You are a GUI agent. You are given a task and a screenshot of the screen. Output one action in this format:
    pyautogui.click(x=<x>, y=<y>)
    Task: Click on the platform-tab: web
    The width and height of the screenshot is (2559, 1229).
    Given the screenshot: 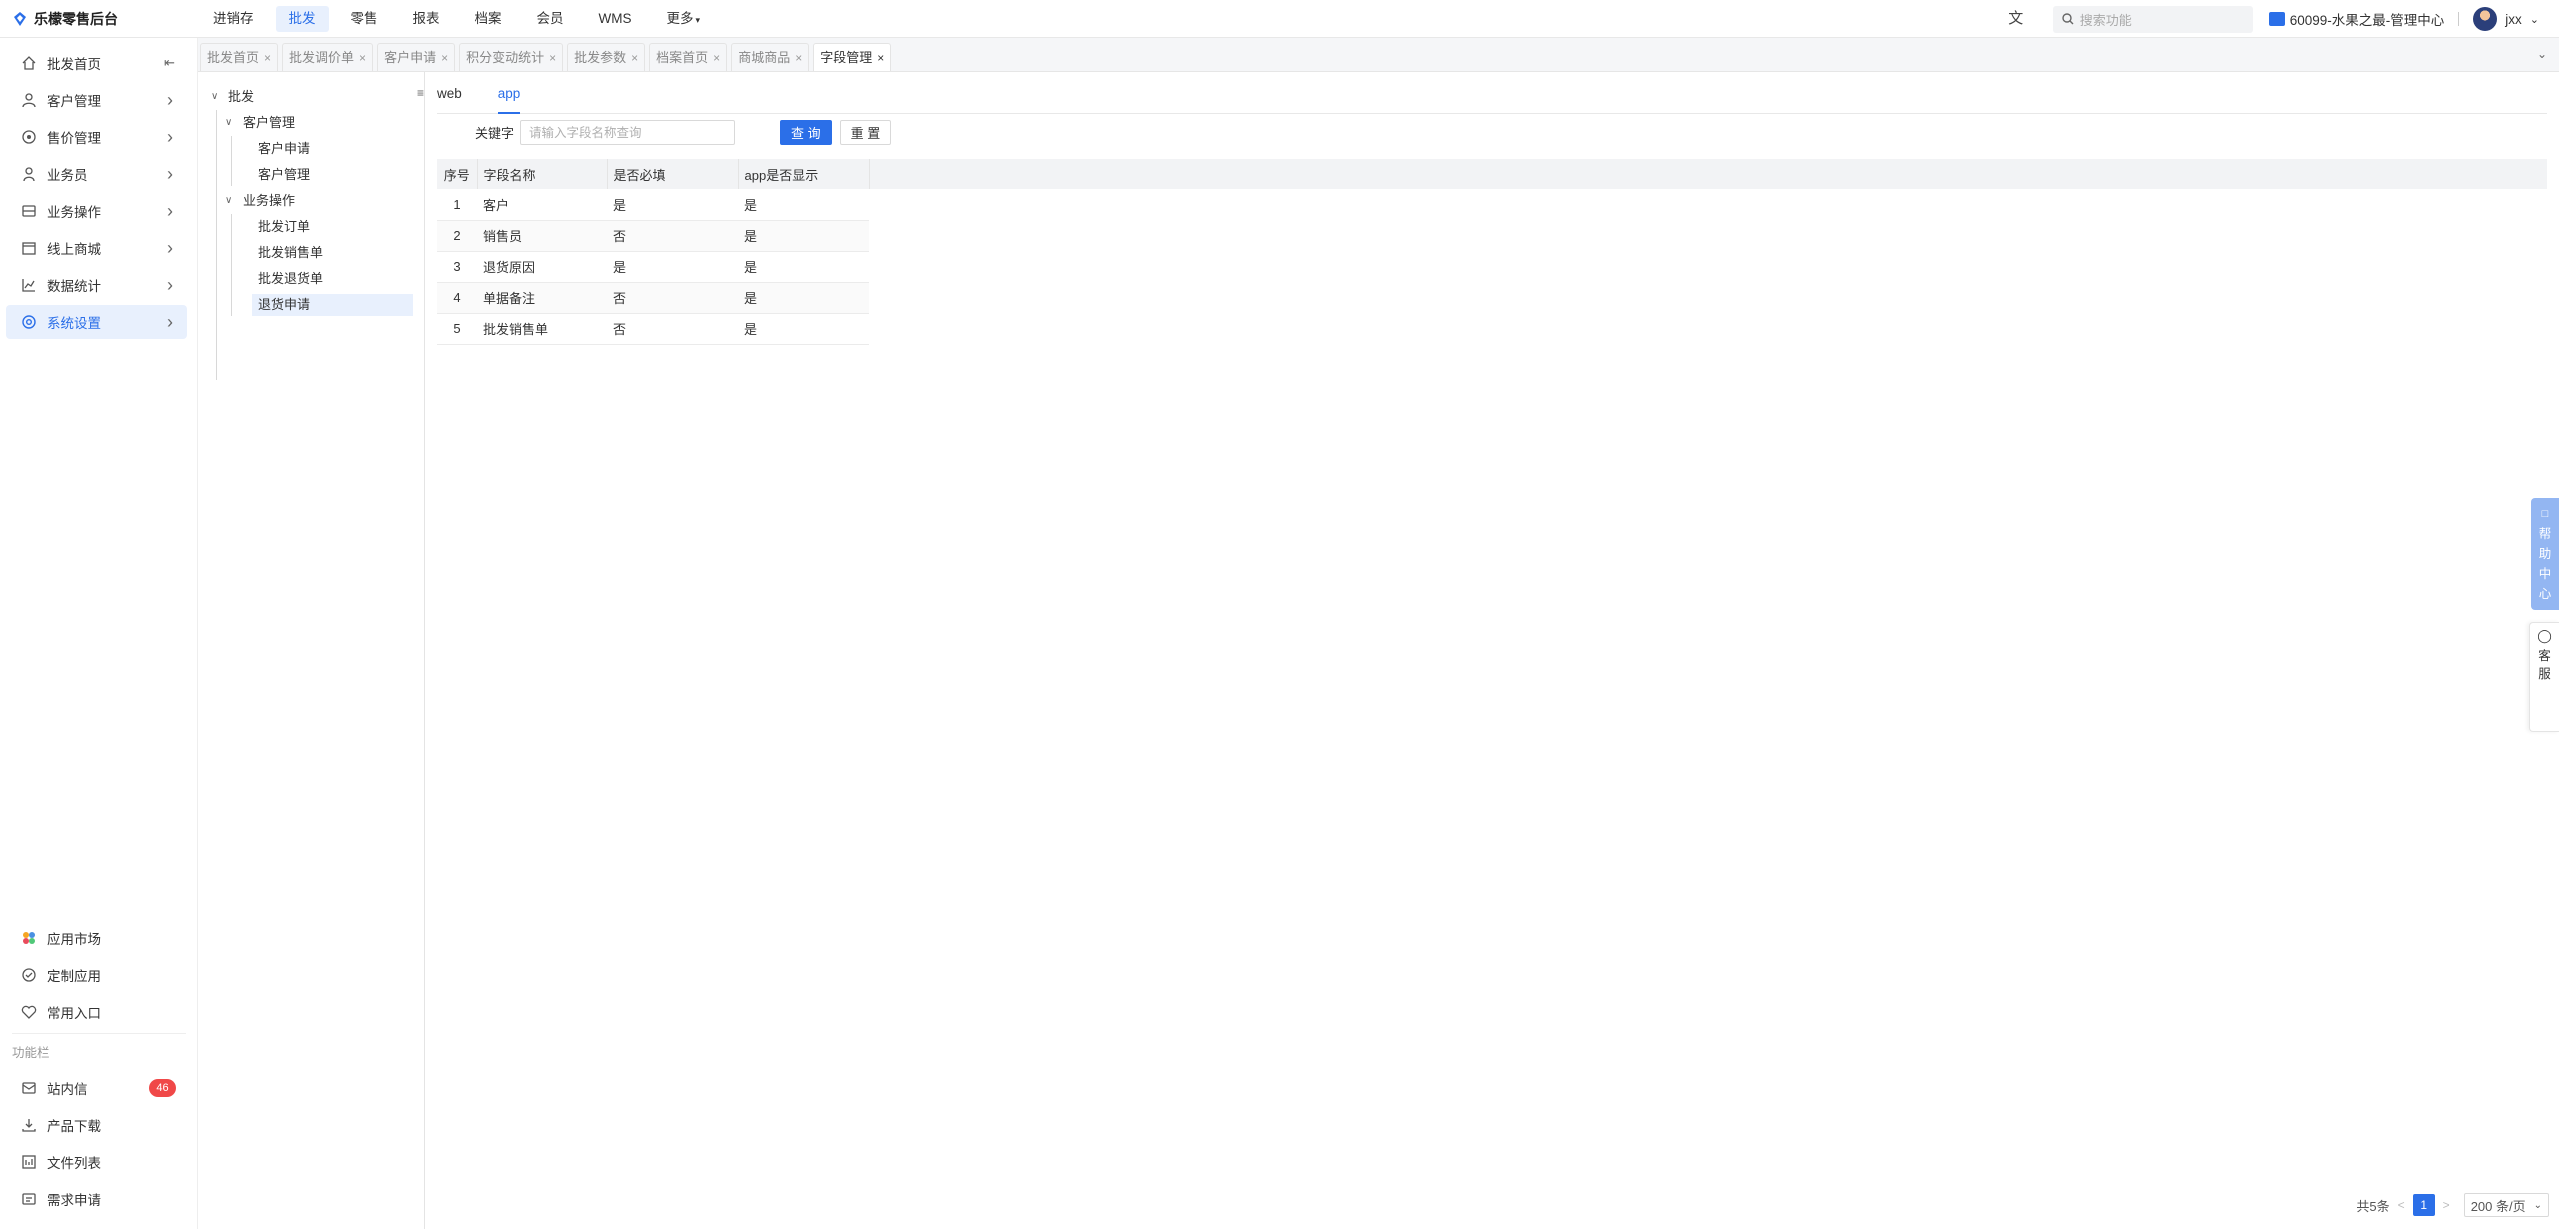 What is the action you would take?
    pyautogui.click(x=449, y=99)
    